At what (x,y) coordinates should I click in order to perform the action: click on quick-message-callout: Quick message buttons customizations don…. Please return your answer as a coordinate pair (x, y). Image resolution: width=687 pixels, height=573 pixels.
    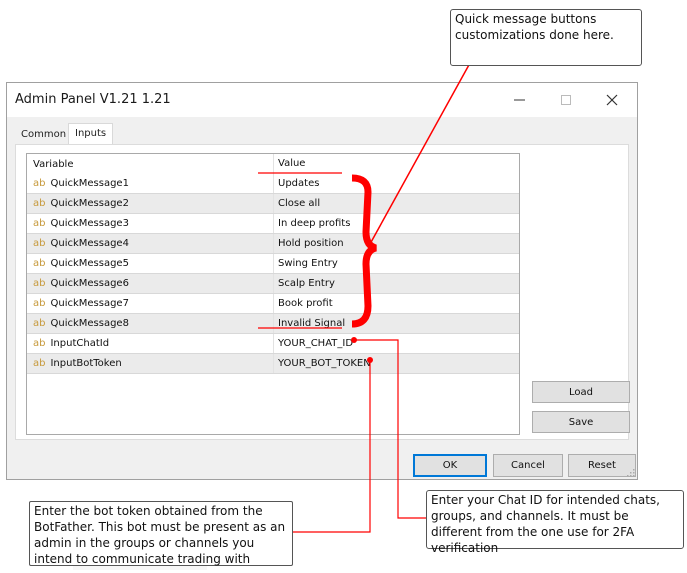
    Looking at the image, I should click on (546, 37).